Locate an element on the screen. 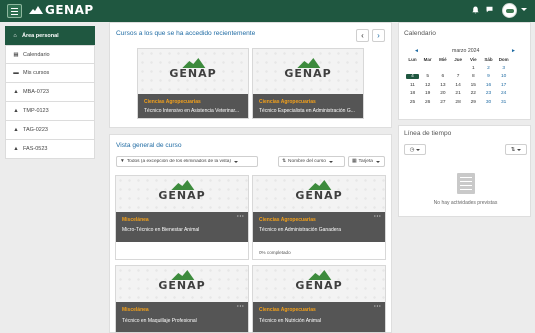  calendar-day: 5 is located at coordinates (427, 76).